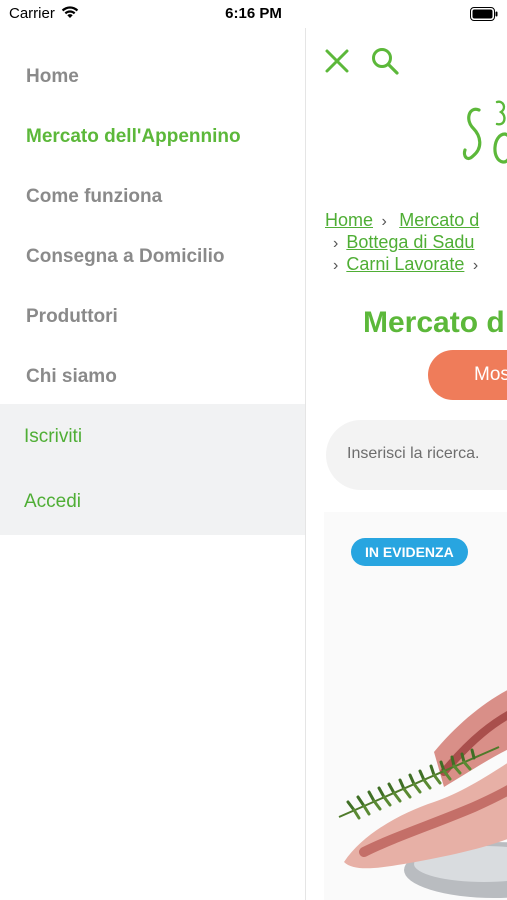 This screenshot has width=507, height=900. Describe the element at coordinates (405, 264) in the screenshot. I see `breadcrumb-carni: Carni Lavorate` at that location.